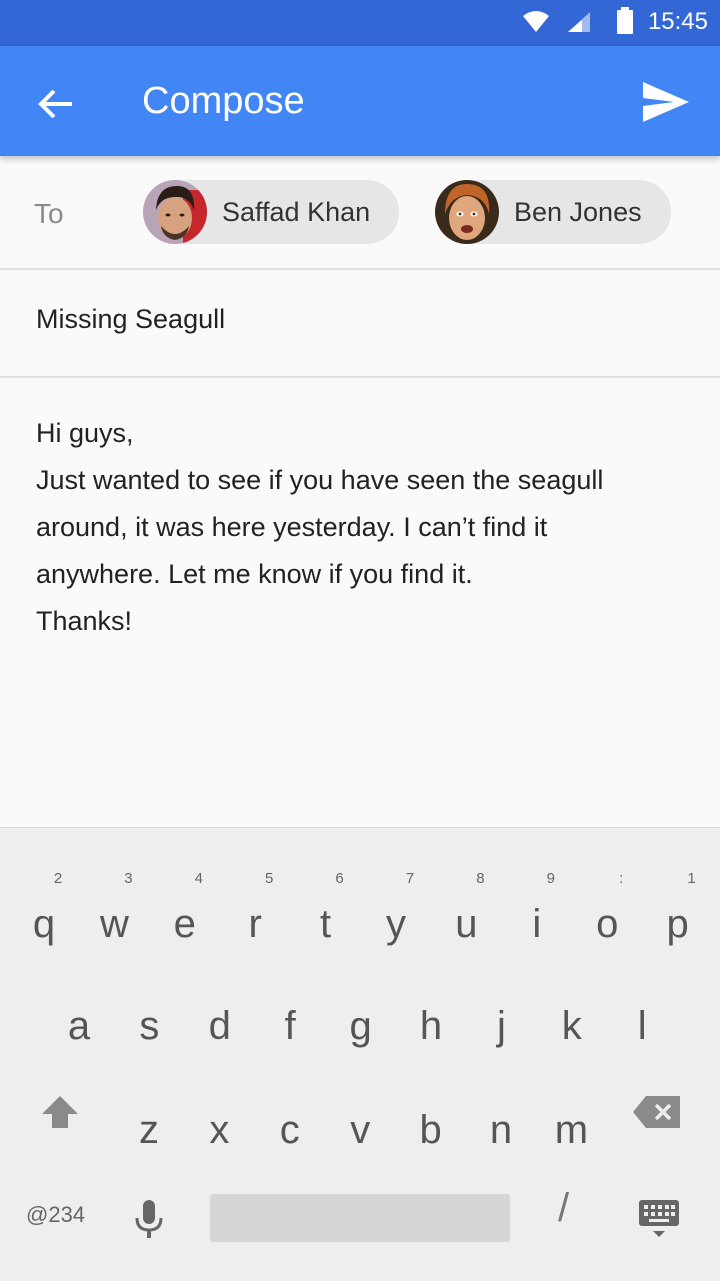  What do you see at coordinates (677, 924) in the screenshot?
I see `key-label: p` at bounding box center [677, 924].